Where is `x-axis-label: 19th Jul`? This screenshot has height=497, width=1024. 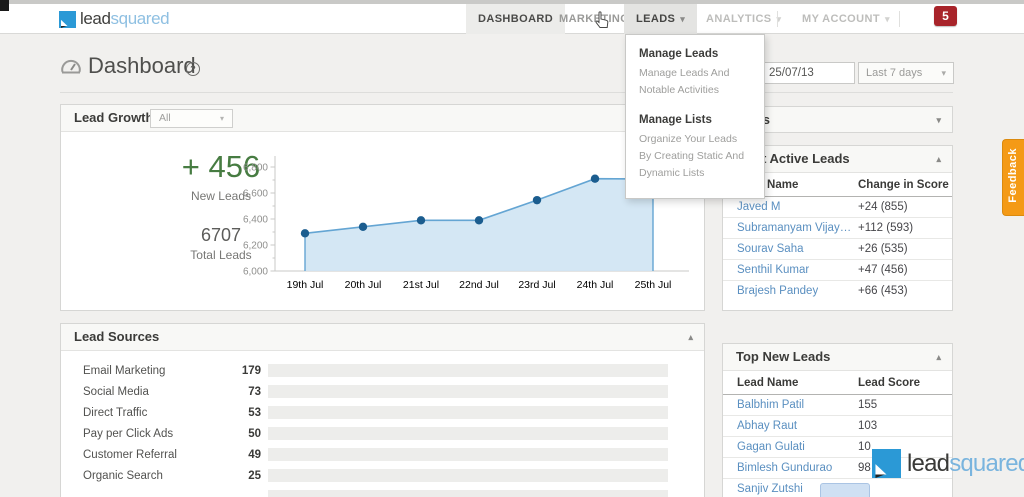 x-axis-label: 19th Jul is located at coordinates (305, 285).